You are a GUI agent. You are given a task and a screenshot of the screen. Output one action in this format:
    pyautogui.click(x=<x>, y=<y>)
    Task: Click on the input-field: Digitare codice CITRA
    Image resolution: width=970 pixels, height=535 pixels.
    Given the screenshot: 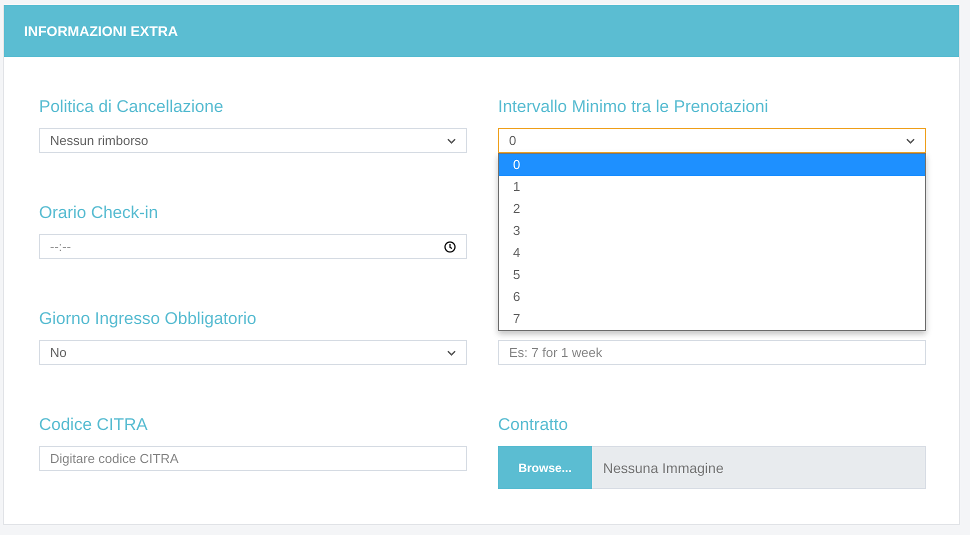 What is the action you would take?
    pyautogui.click(x=253, y=458)
    